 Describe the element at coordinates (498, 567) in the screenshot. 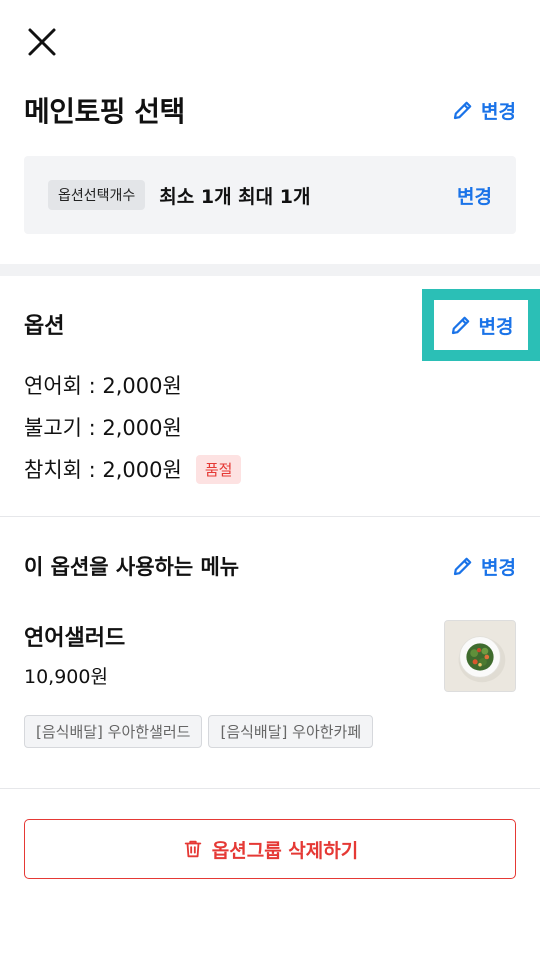

I see `menus-edit-label: 변경` at that location.